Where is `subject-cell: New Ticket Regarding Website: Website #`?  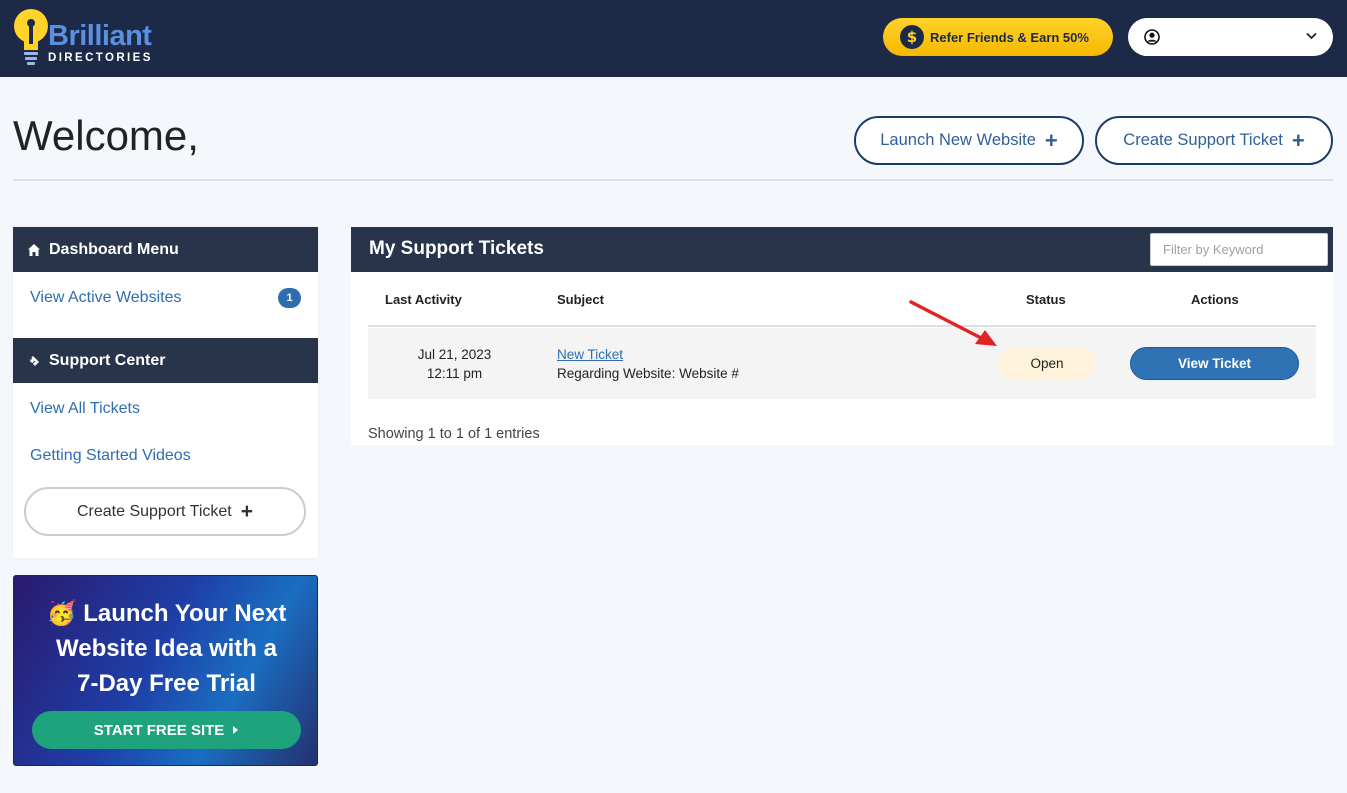
subject-cell: New Ticket Regarding Website: Website # is located at coordinates (648, 364).